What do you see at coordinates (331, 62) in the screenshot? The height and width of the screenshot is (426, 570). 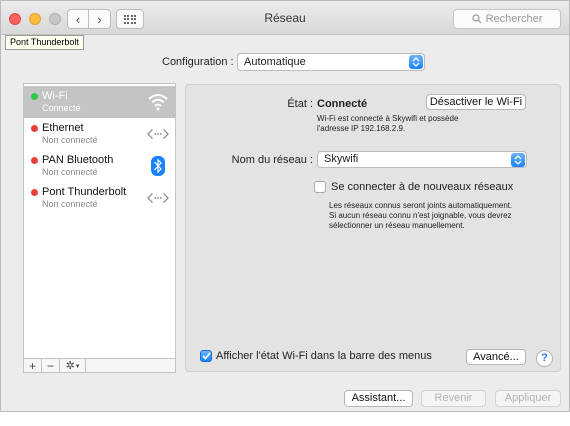 I see `configuration-select: Automatique` at bounding box center [331, 62].